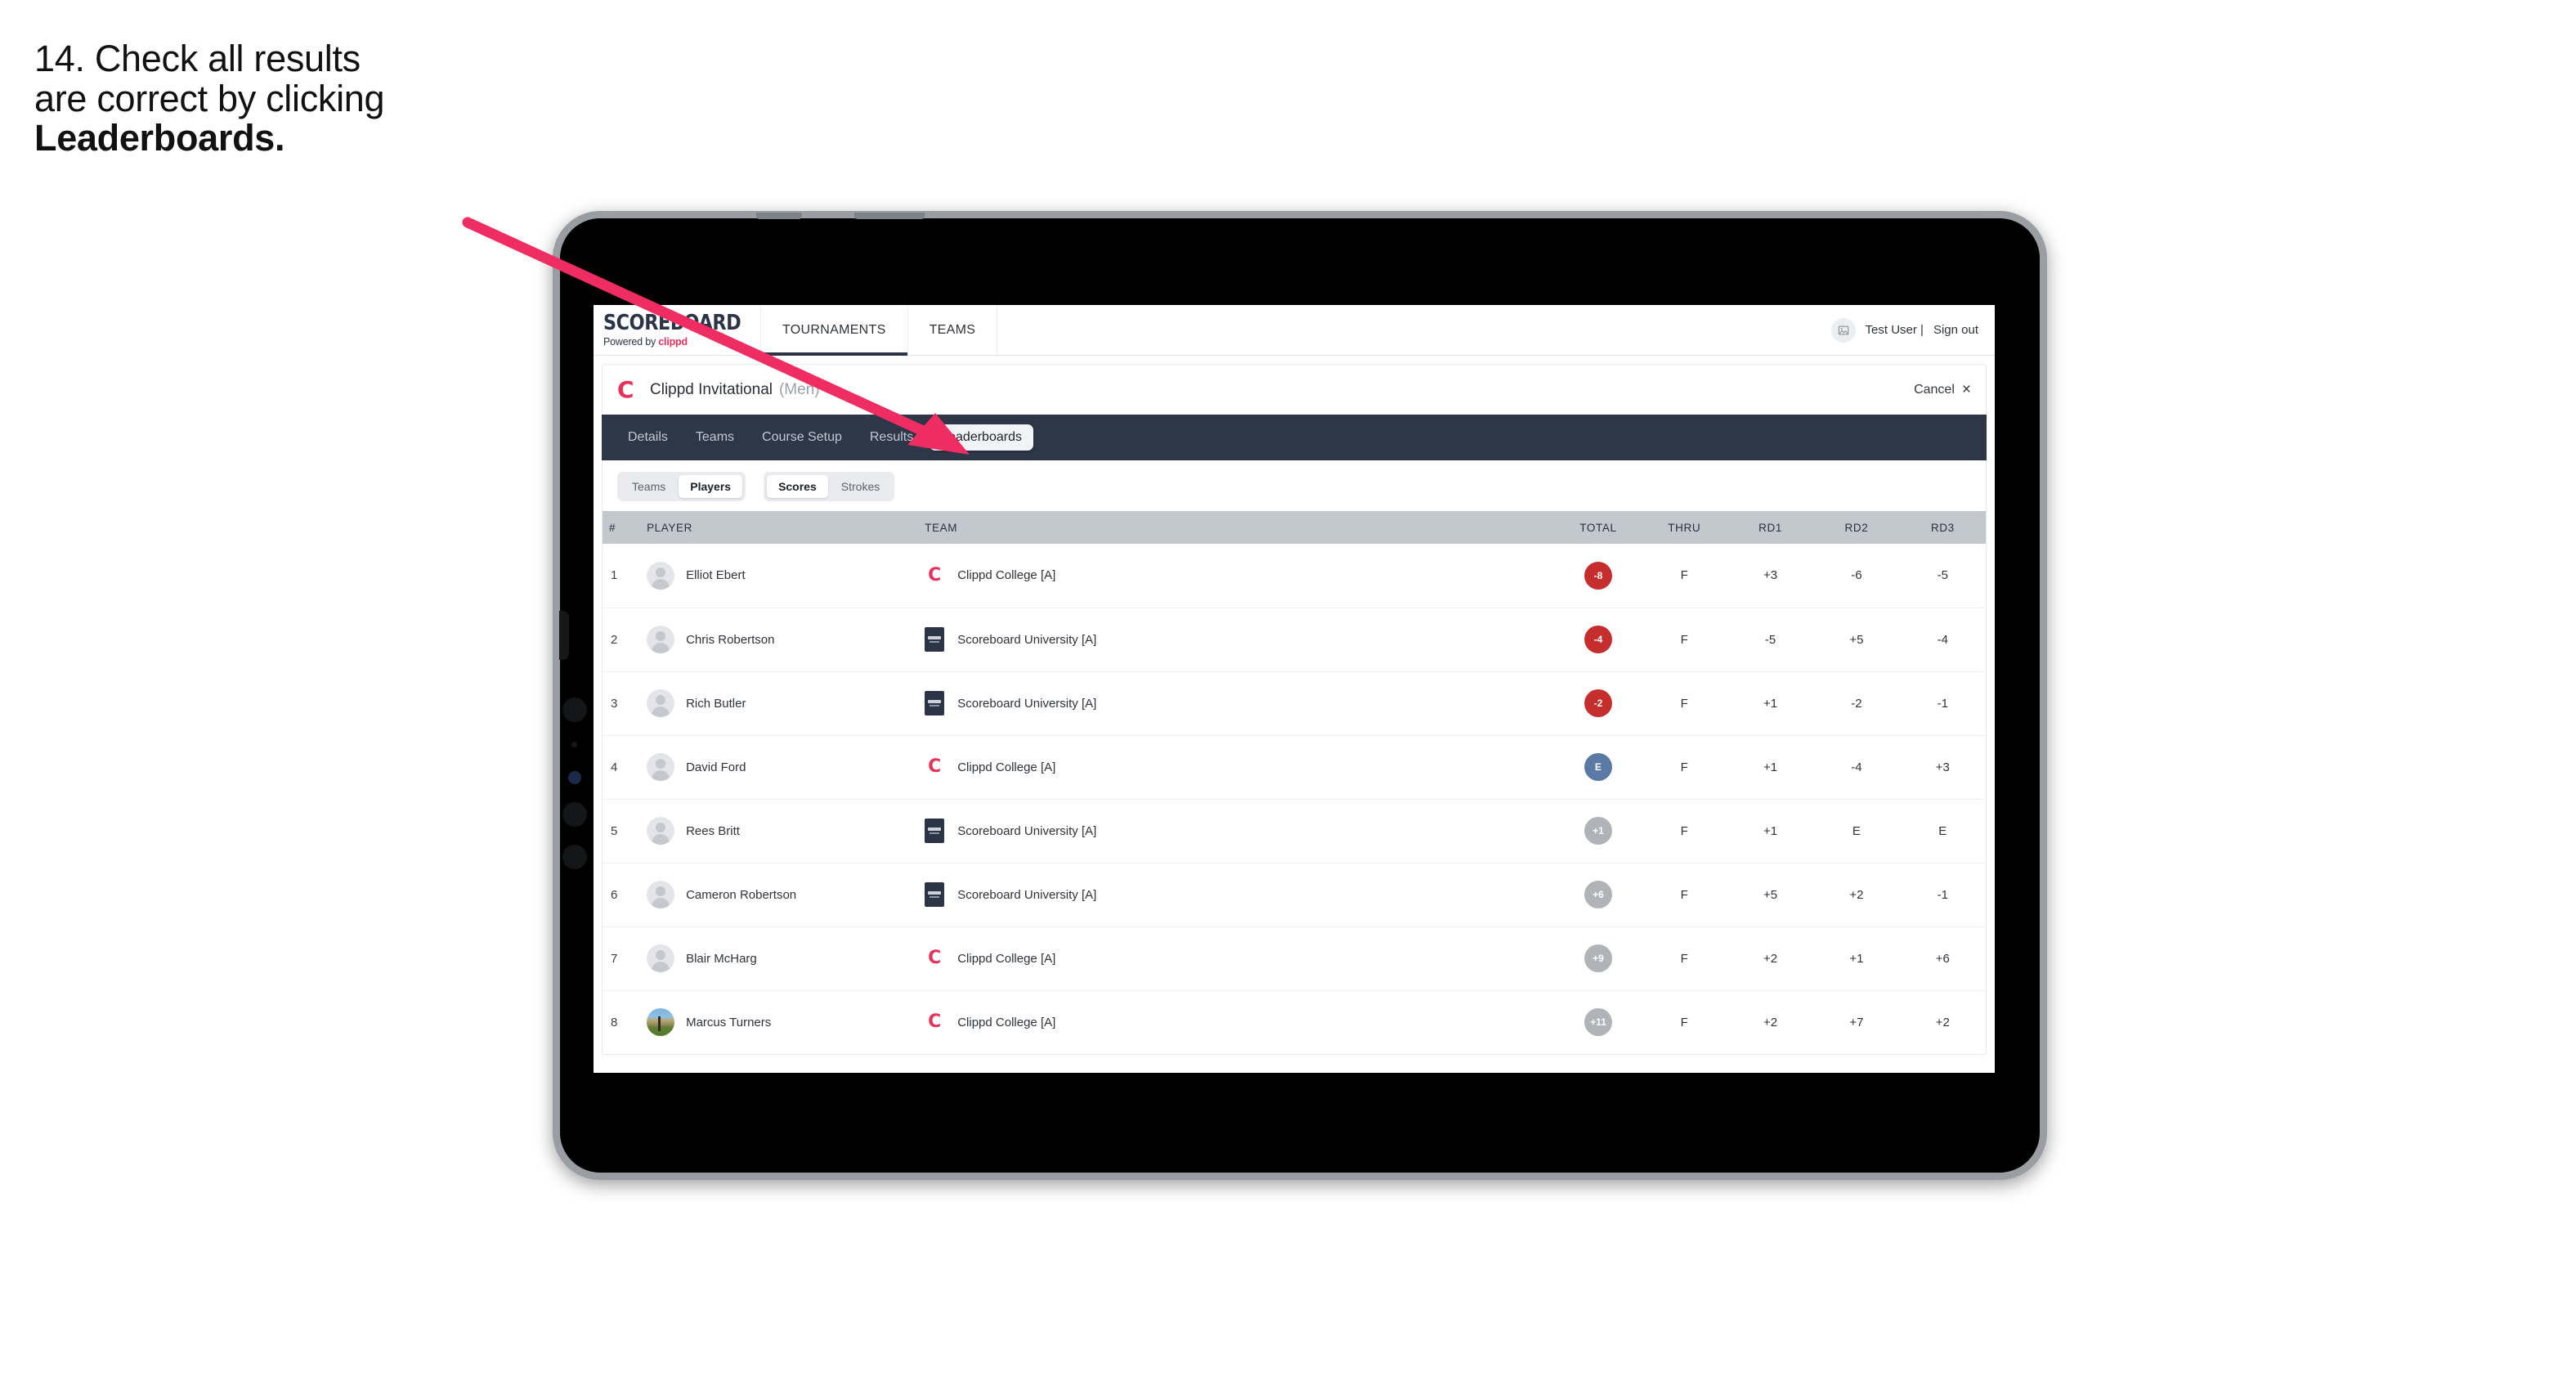 The image size is (2576, 1386). What do you see at coordinates (1771, 575) in the screenshot?
I see `cell-rd1: +3` at bounding box center [1771, 575].